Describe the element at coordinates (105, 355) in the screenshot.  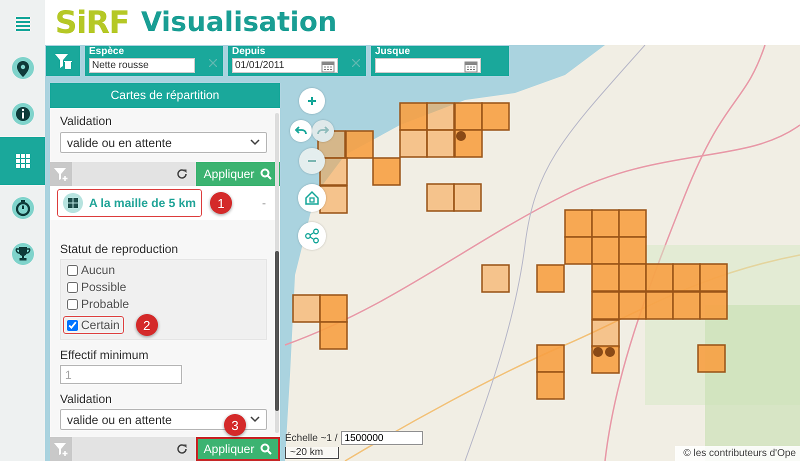
I see `field-label: Effectif minimum` at that location.